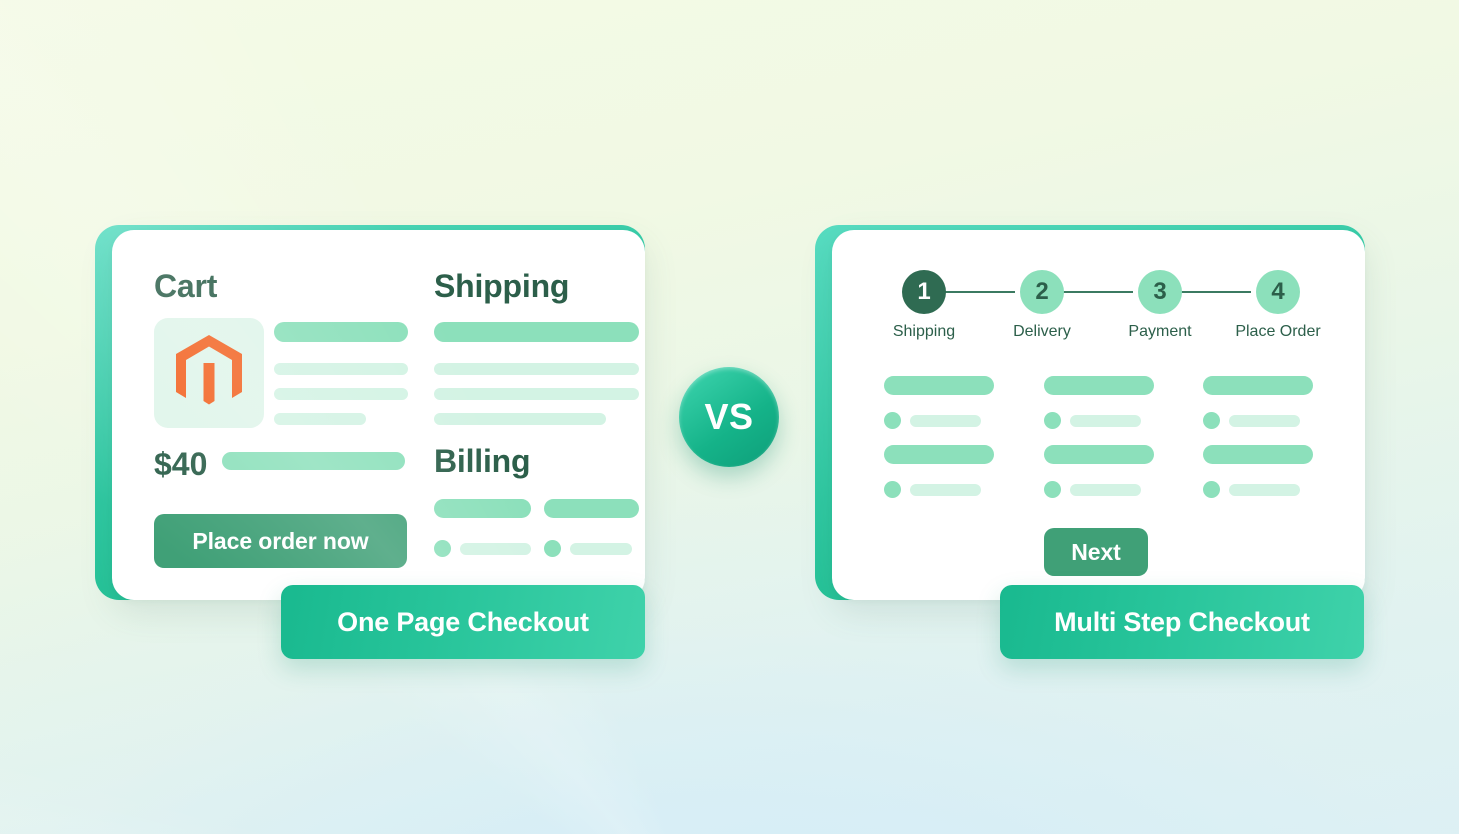 The image size is (1459, 834). I want to click on vs-badge: VS, so click(729, 417).